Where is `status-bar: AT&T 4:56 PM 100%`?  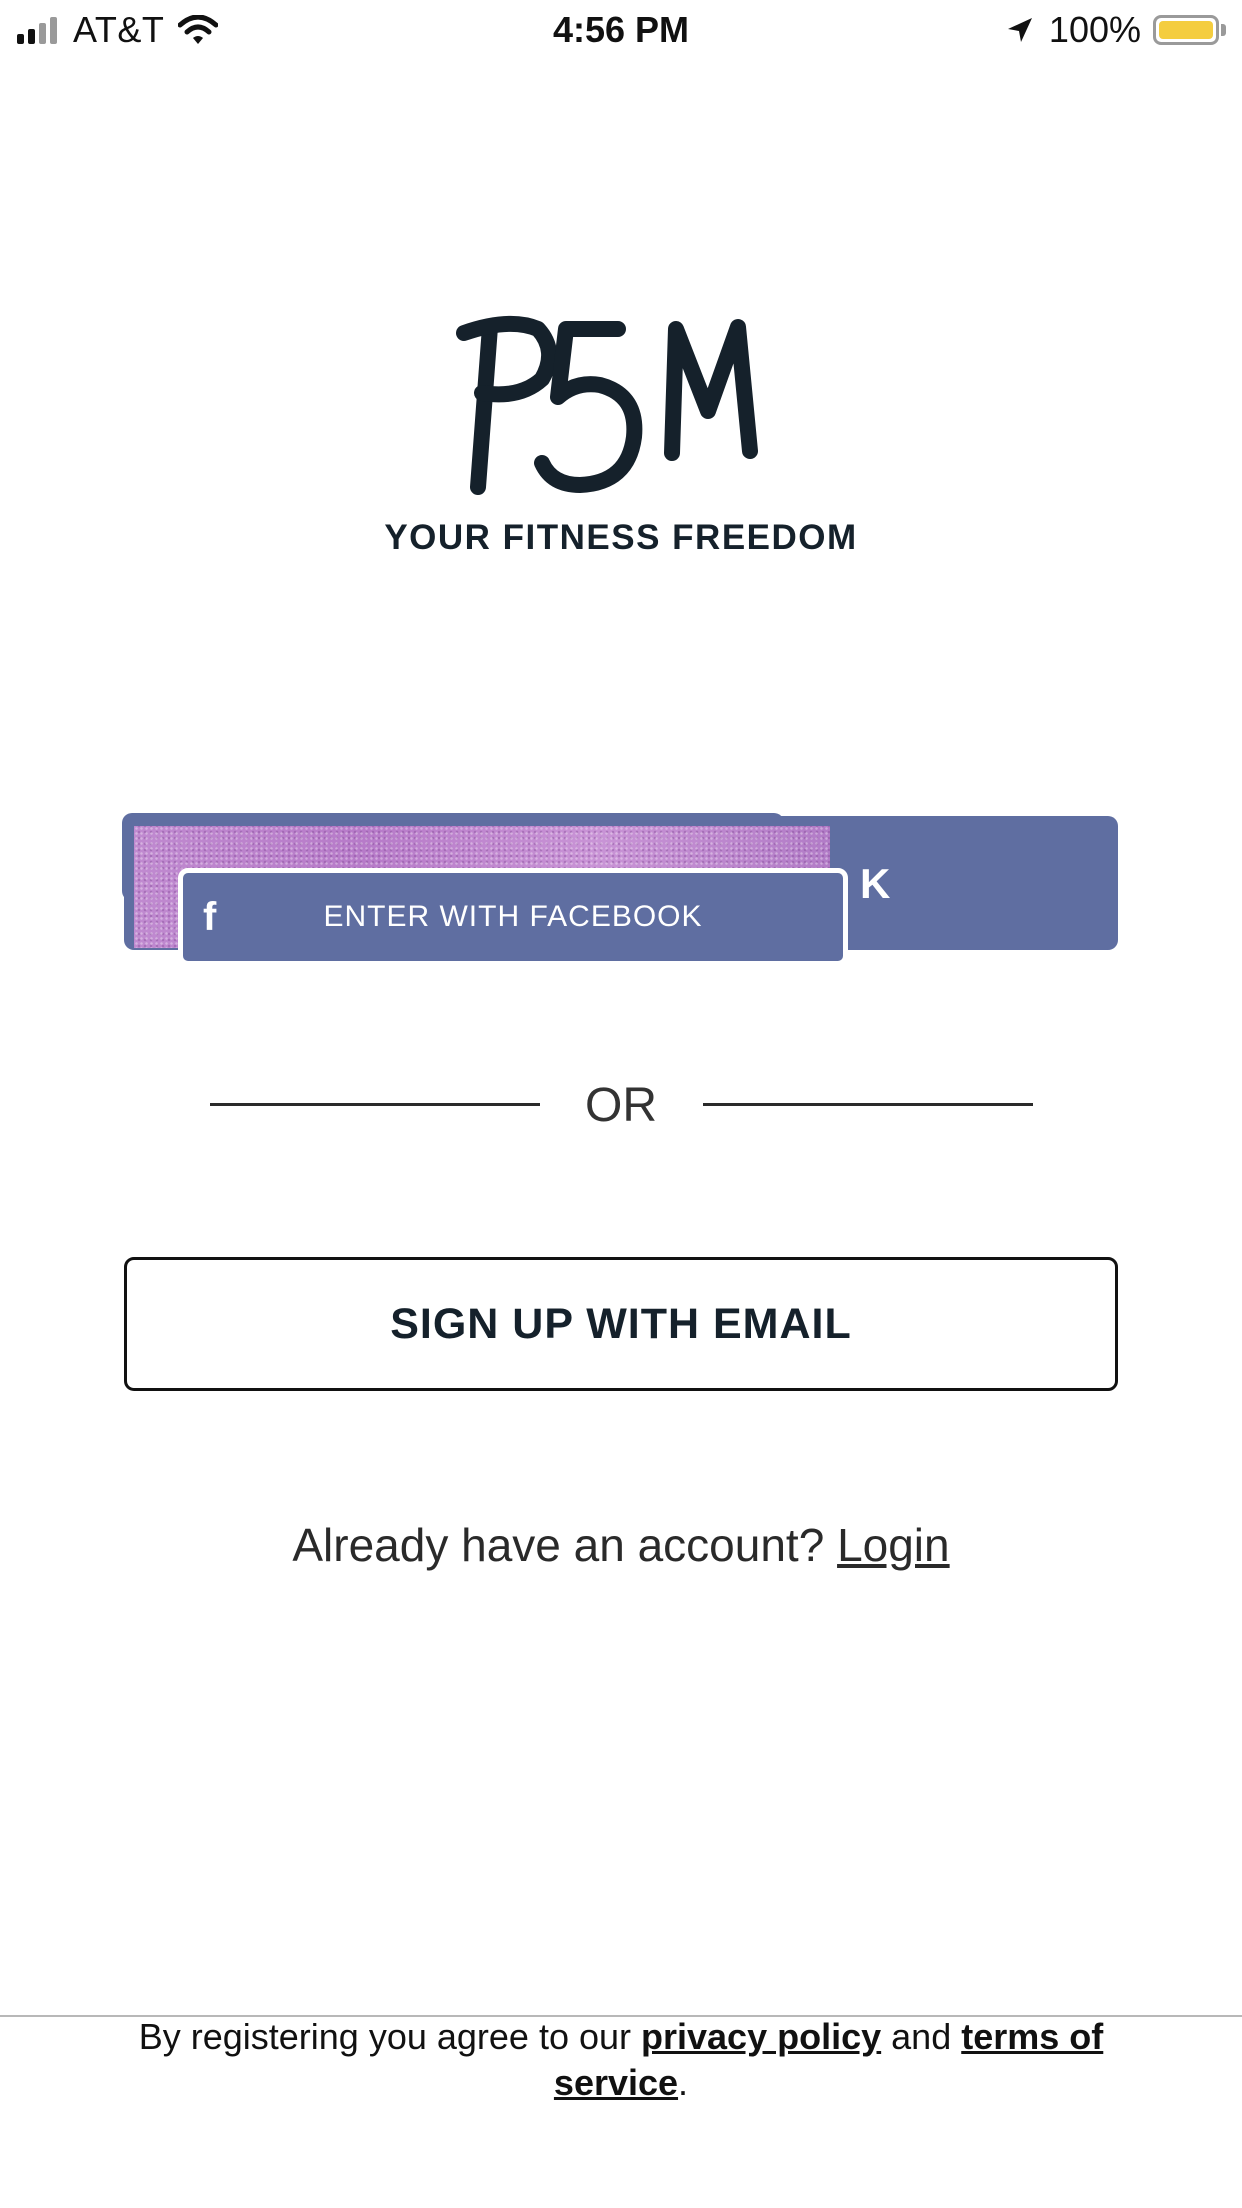
status-bar: AT&T 4:56 PM 100% is located at coordinates (621, 32).